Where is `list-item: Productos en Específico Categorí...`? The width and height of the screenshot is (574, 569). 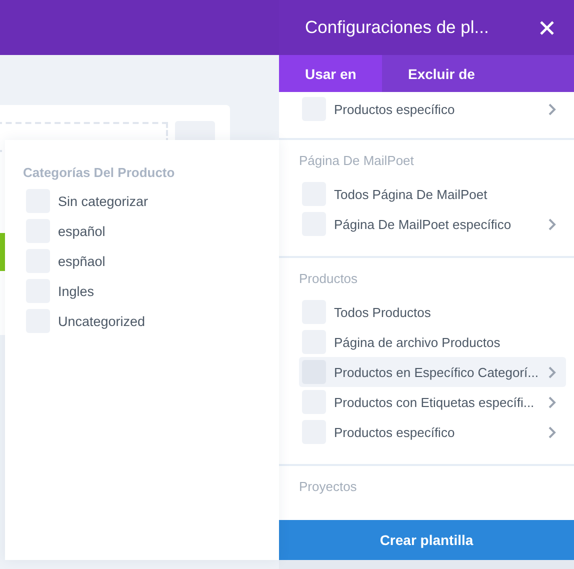
list-item: Productos en Específico Categorí... is located at coordinates (432, 372).